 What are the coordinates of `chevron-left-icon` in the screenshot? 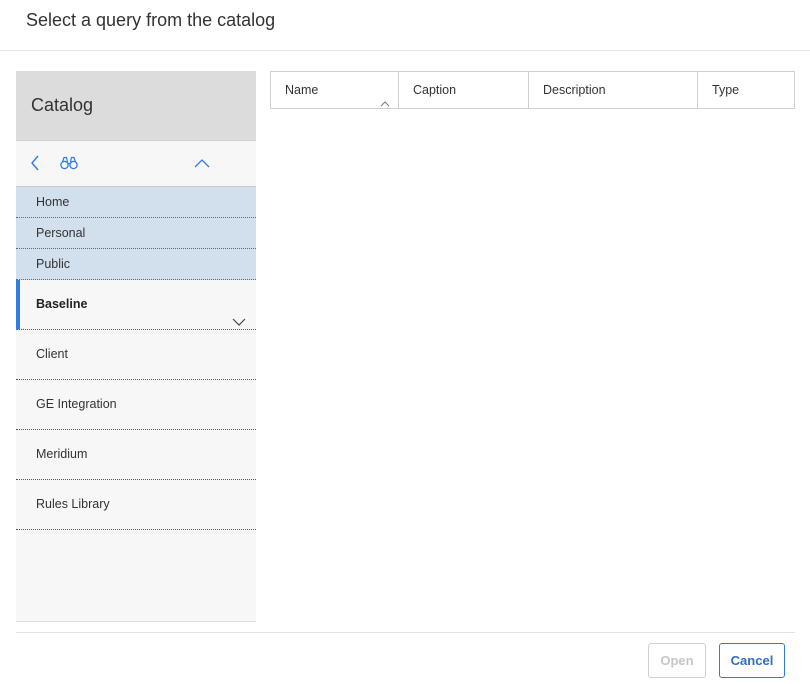 It's located at (35, 163).